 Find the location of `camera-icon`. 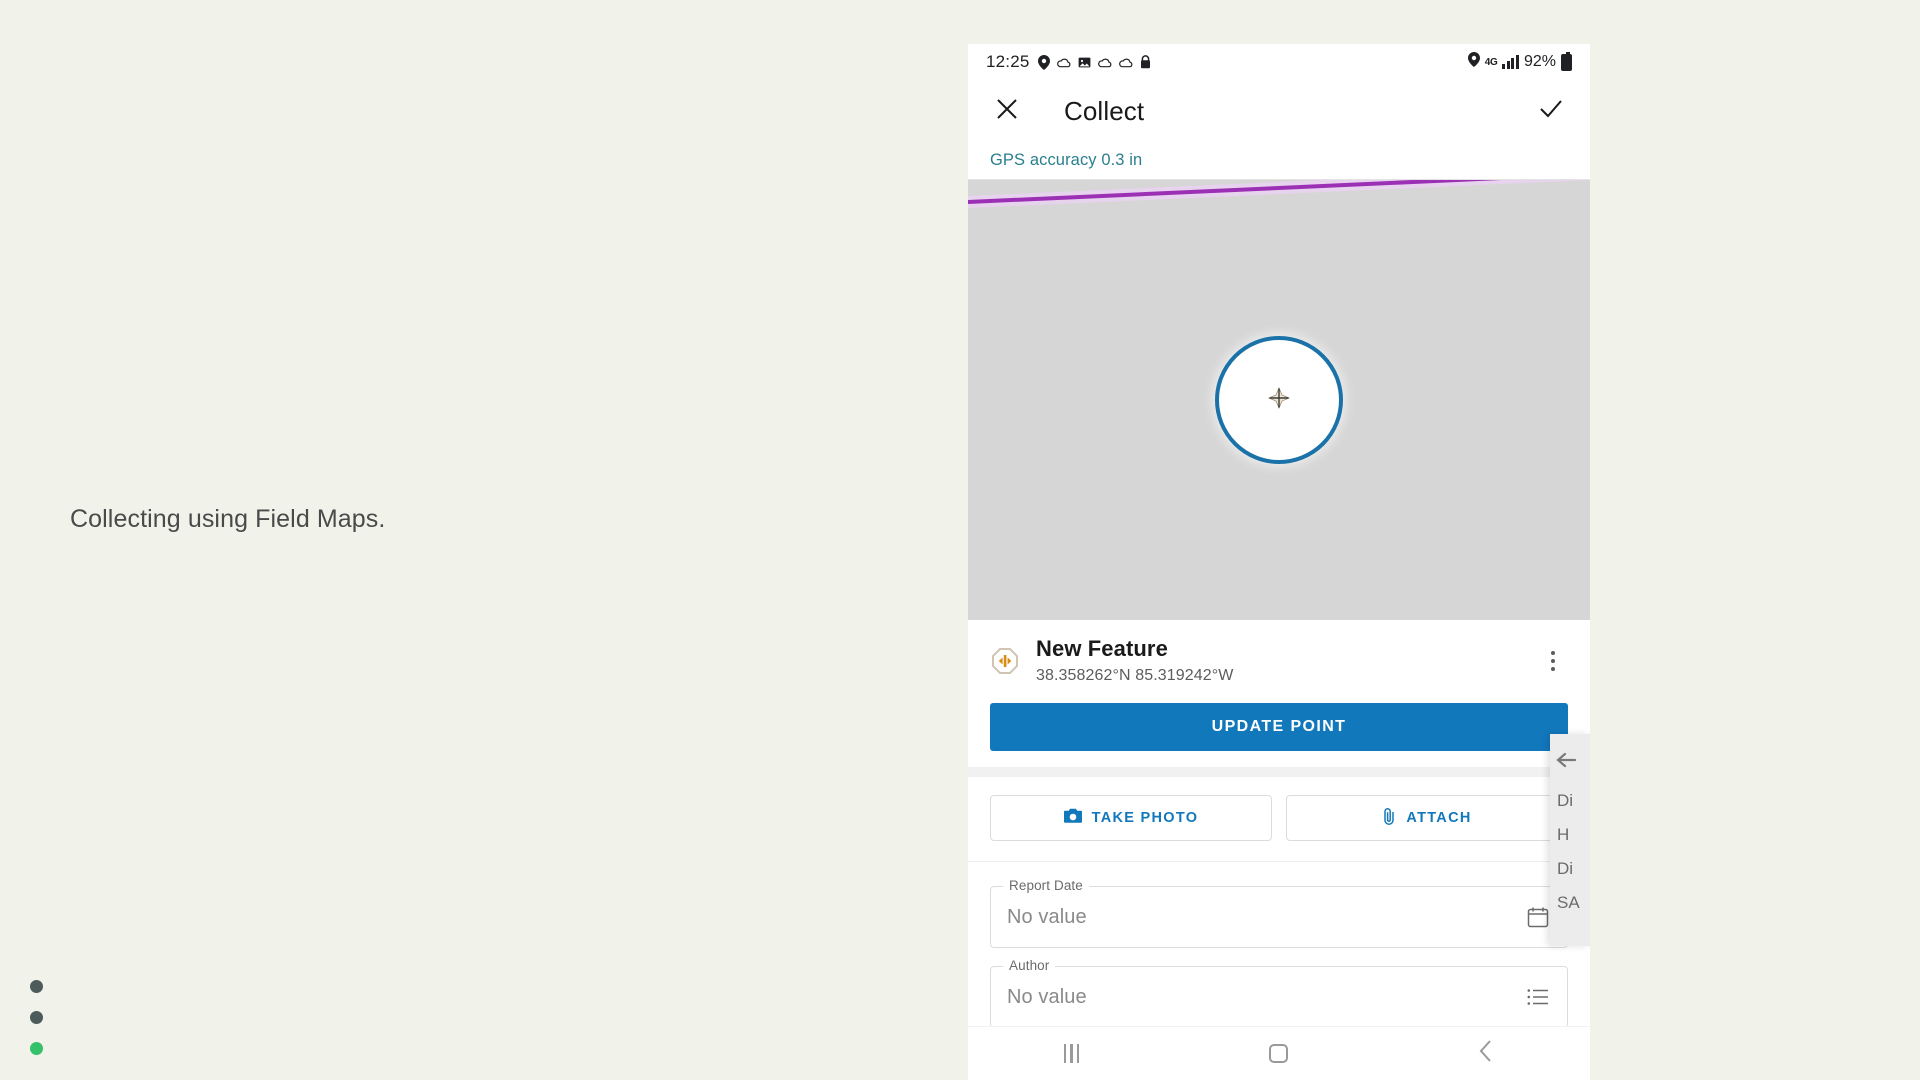

camera-icon is located at coordinates (1072, 818).